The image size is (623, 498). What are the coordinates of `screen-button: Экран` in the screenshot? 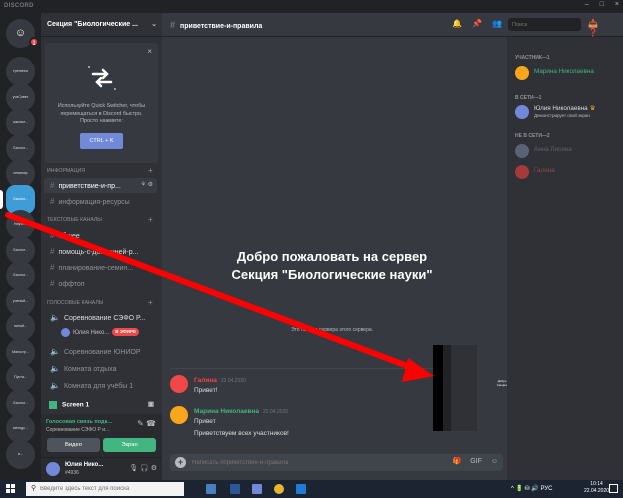 It's located at (129, 445).